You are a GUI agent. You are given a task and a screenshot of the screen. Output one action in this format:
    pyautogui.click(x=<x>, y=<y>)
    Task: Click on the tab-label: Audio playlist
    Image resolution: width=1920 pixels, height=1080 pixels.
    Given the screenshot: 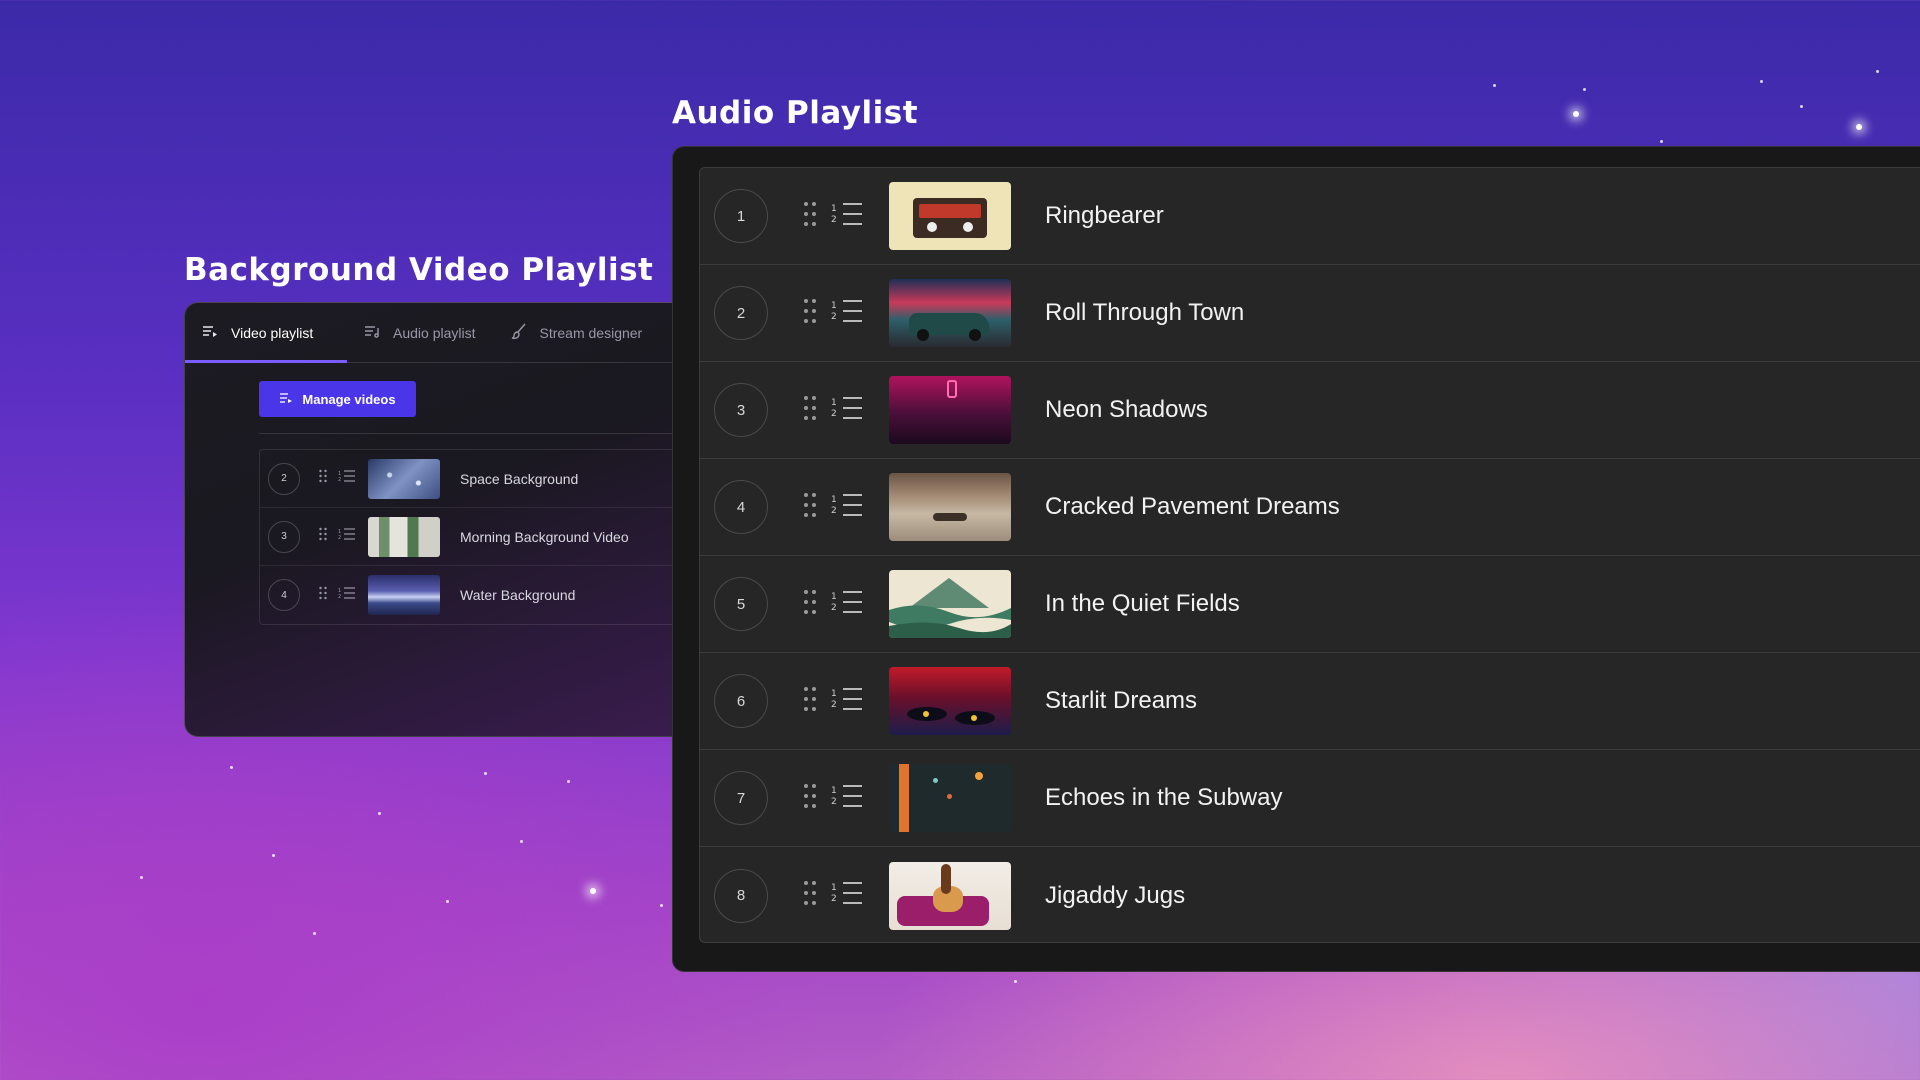 What is the action you would take?
    pyautogui.click(x=434, y=332)
    